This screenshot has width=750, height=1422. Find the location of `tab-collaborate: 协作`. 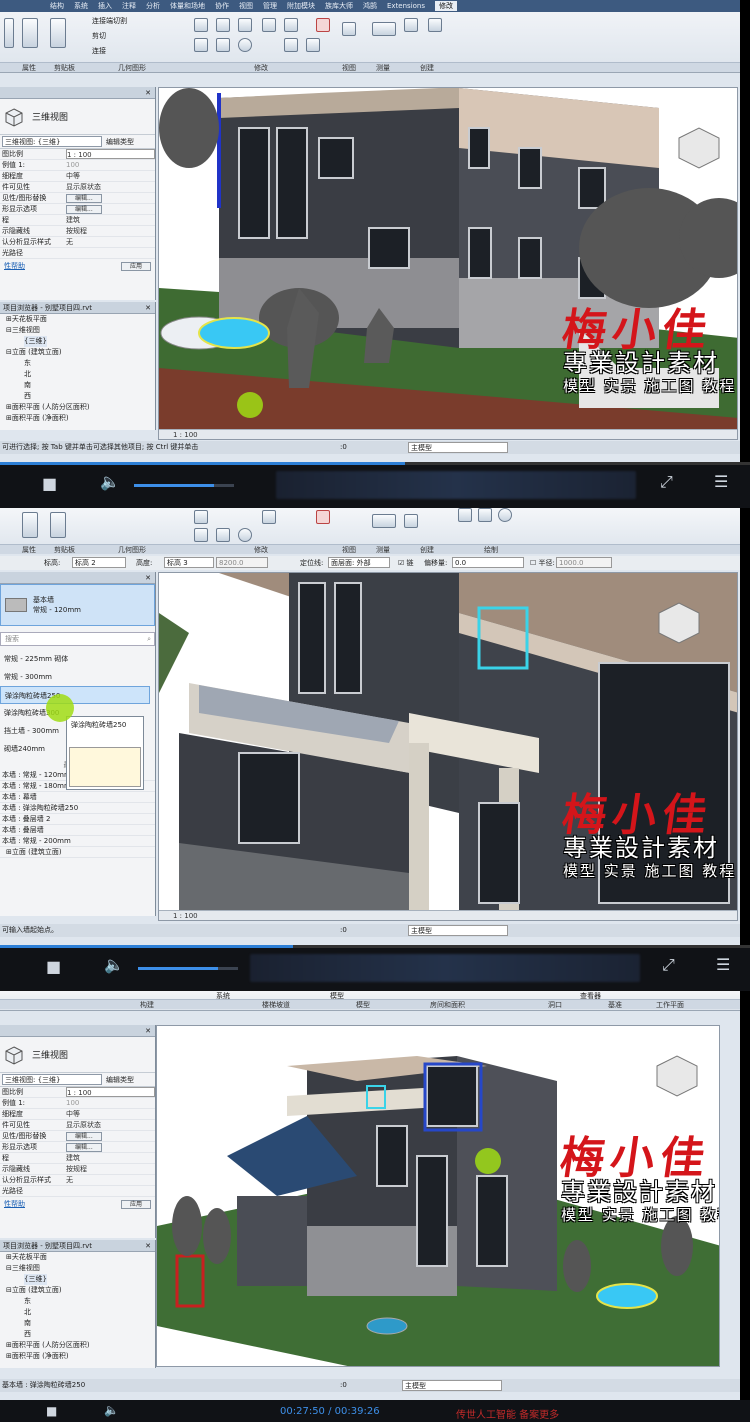

tab-collaborate: 协作 is located at coordinates (222, 6).